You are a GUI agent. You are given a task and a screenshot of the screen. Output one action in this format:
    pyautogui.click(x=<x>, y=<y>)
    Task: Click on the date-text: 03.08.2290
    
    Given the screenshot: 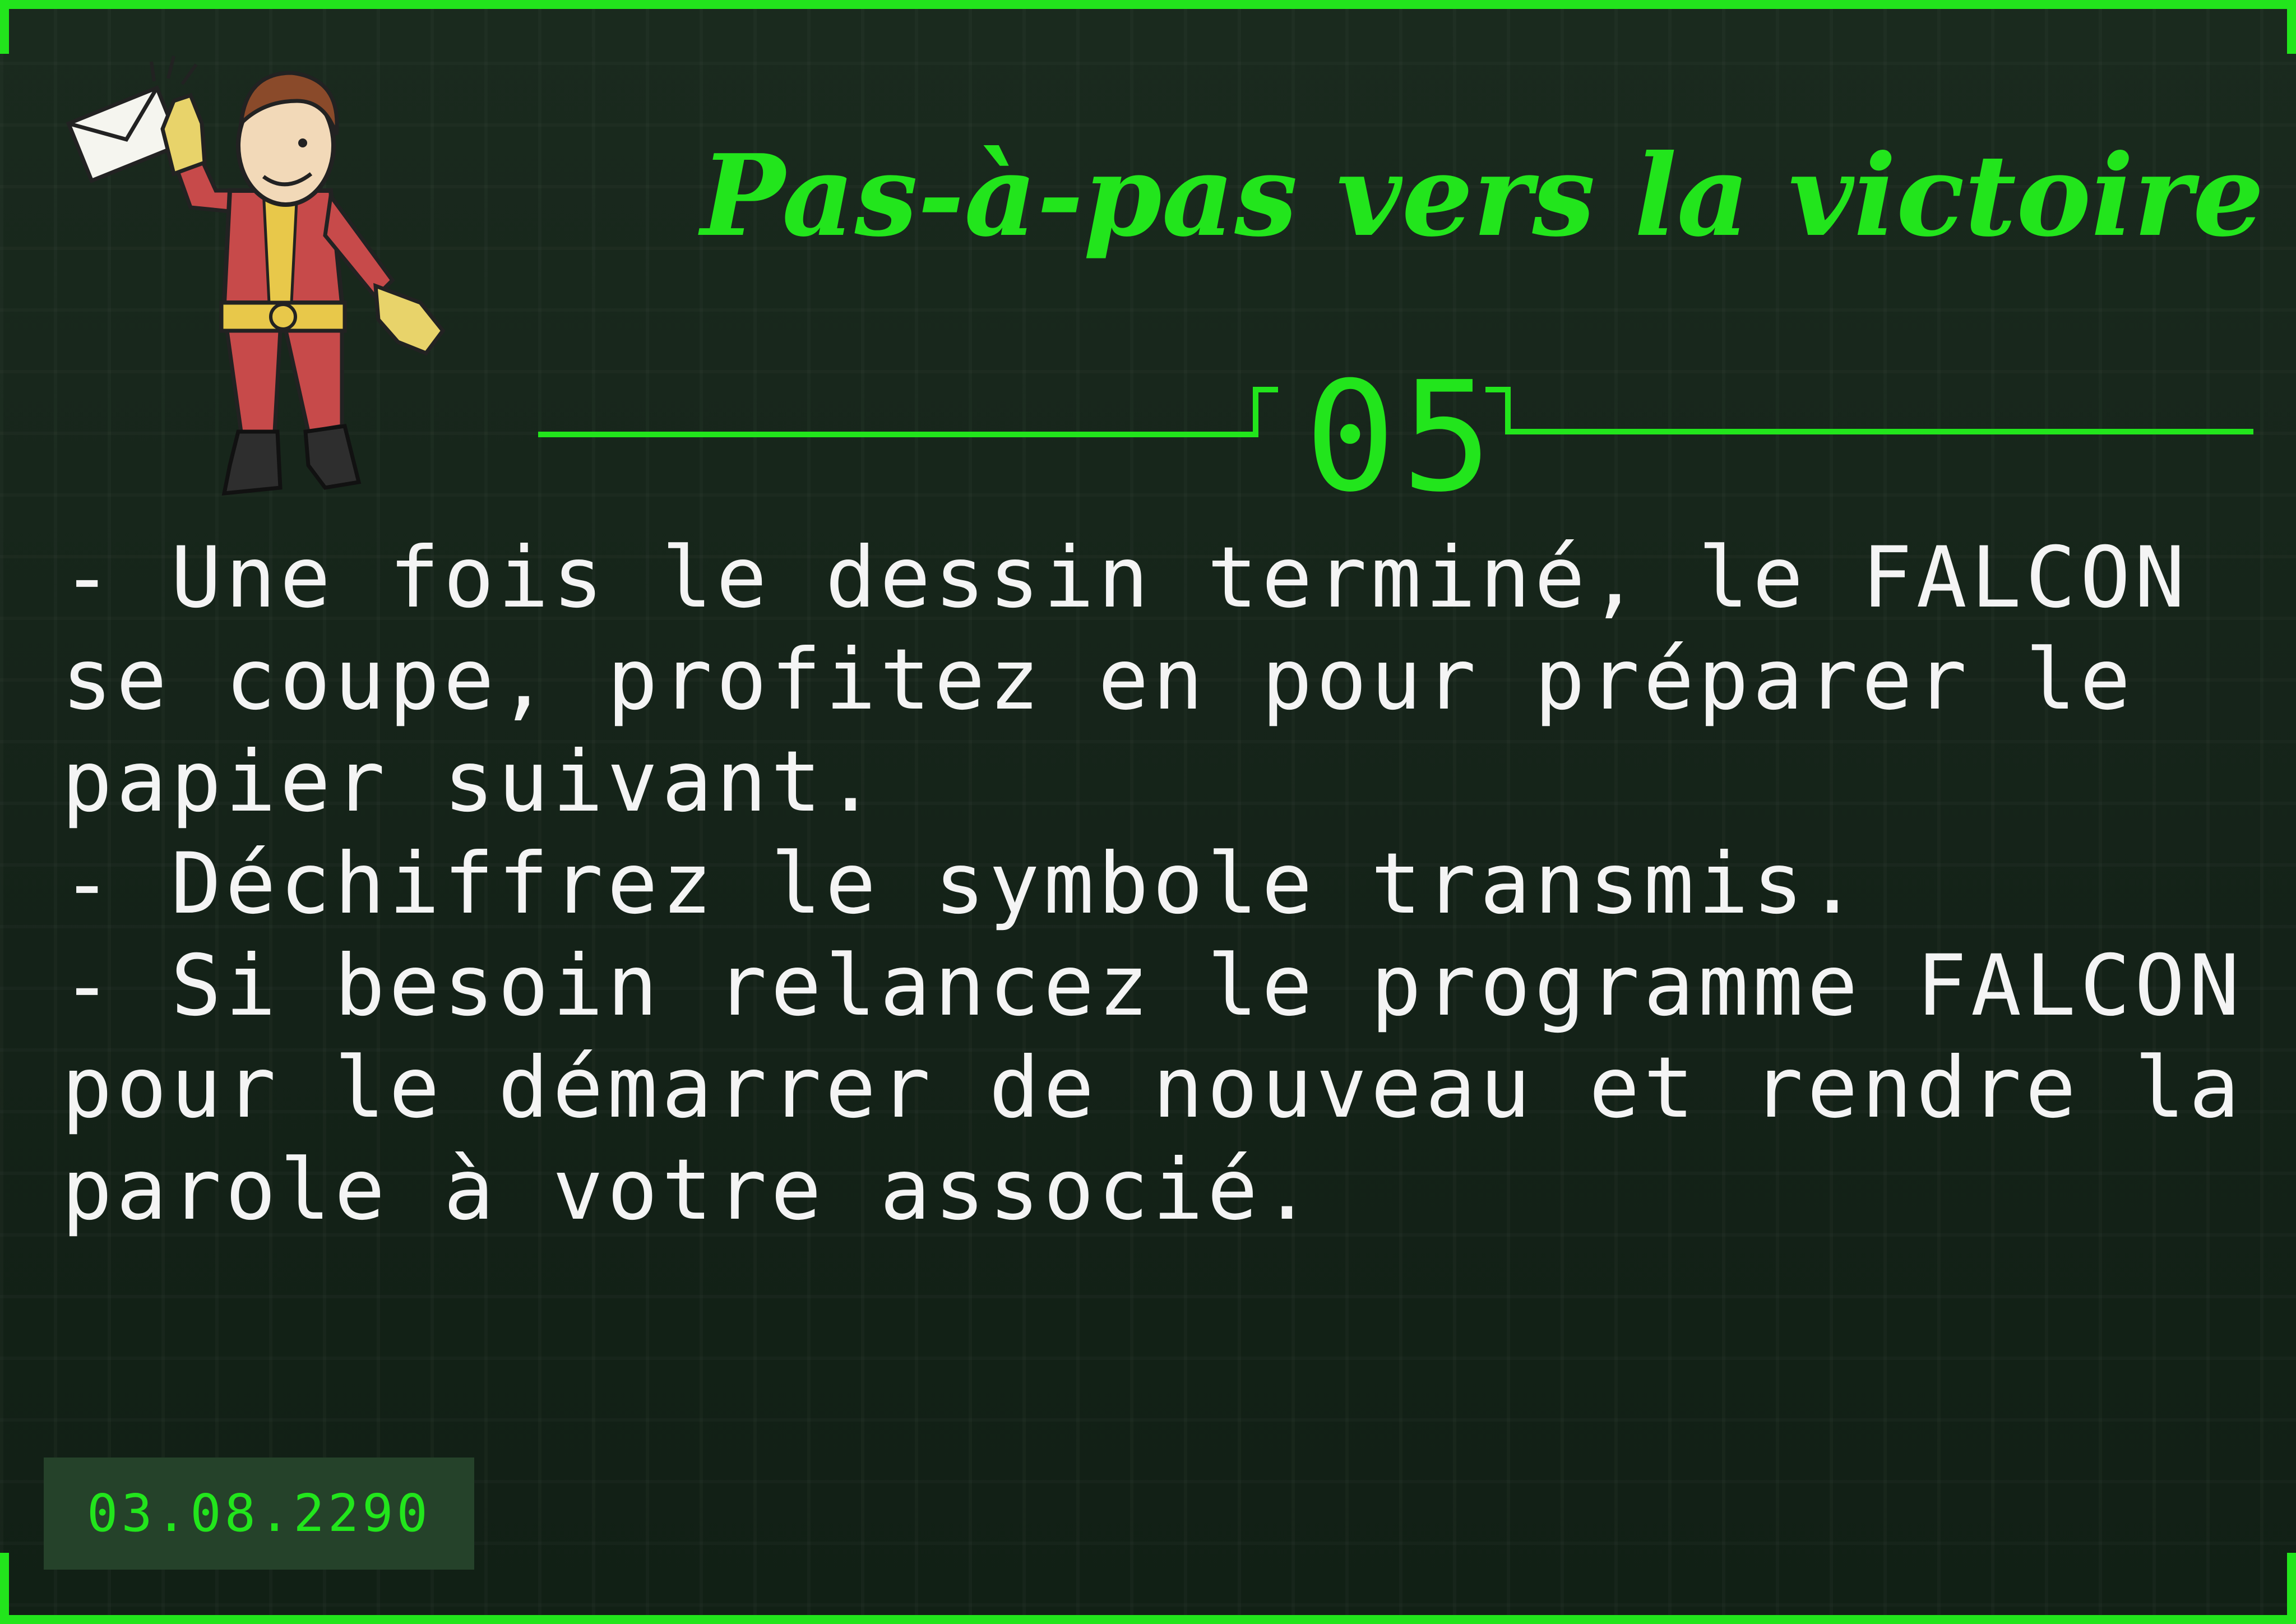 What is the action you would take?
    pyautogui.click(x=259, y=1513)
    